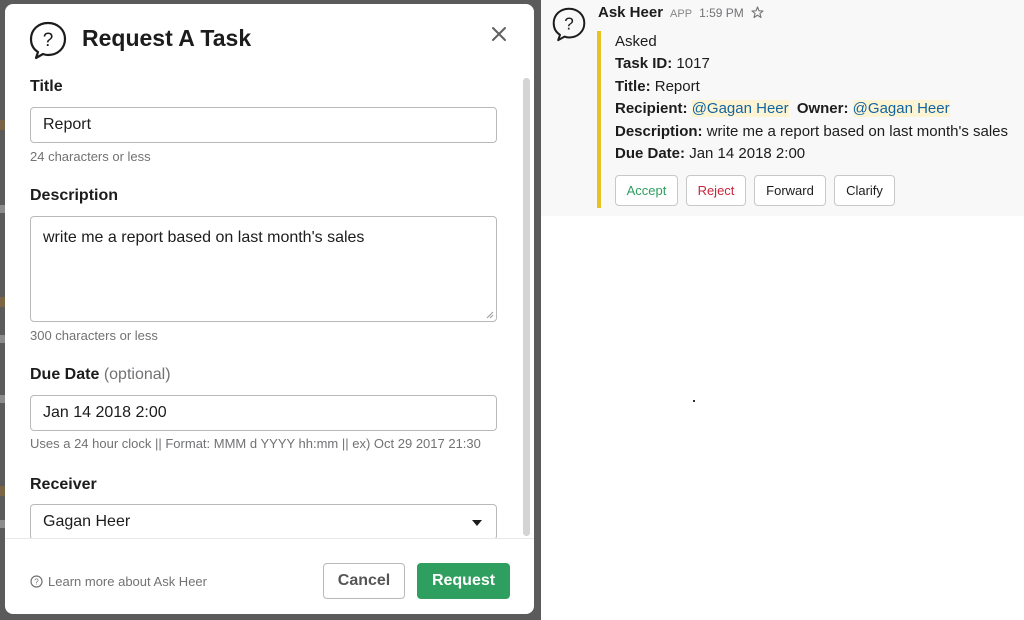 This screenshot has width=1024, height=620. What do you see at coordinates (269, 37) in the screenshot?
I see `modal-header: ? Request A Task` at bounding box center [269, 37].